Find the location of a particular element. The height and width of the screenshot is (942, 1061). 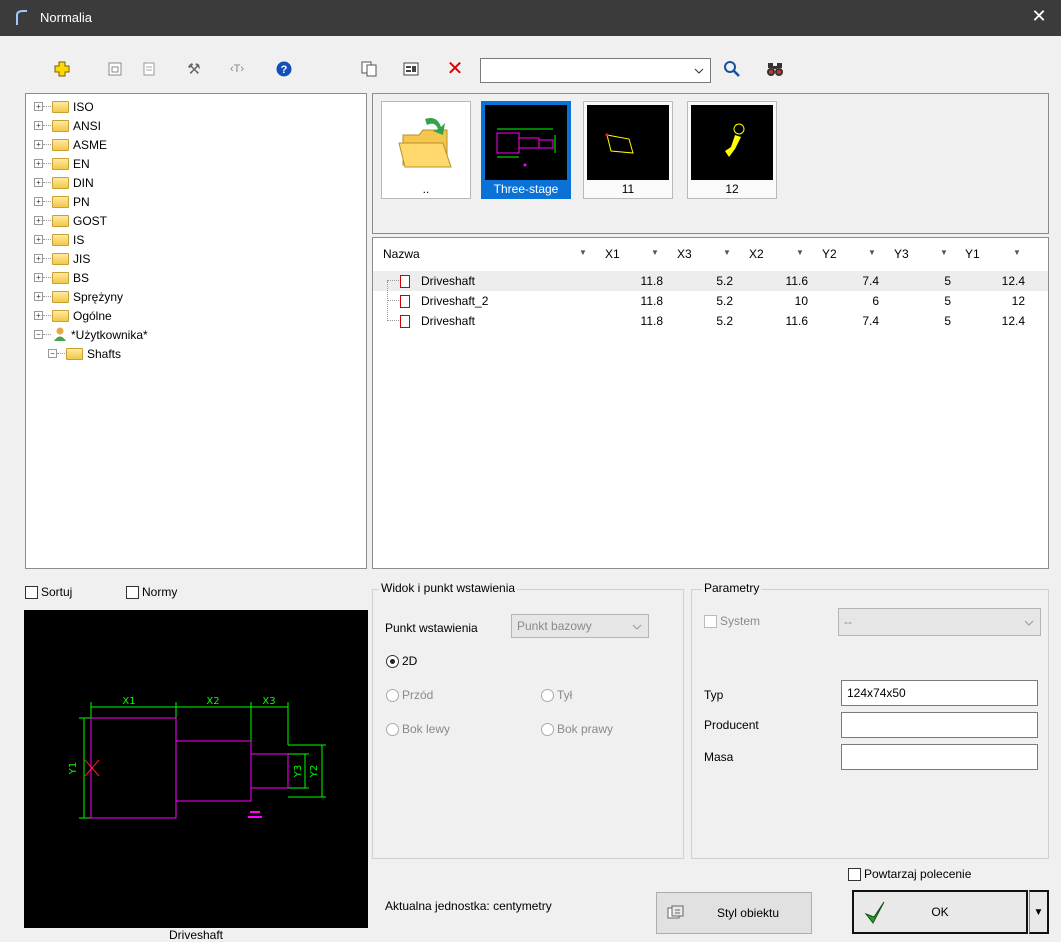

column-header-x2: X2 is located at coordinates (756, 254).